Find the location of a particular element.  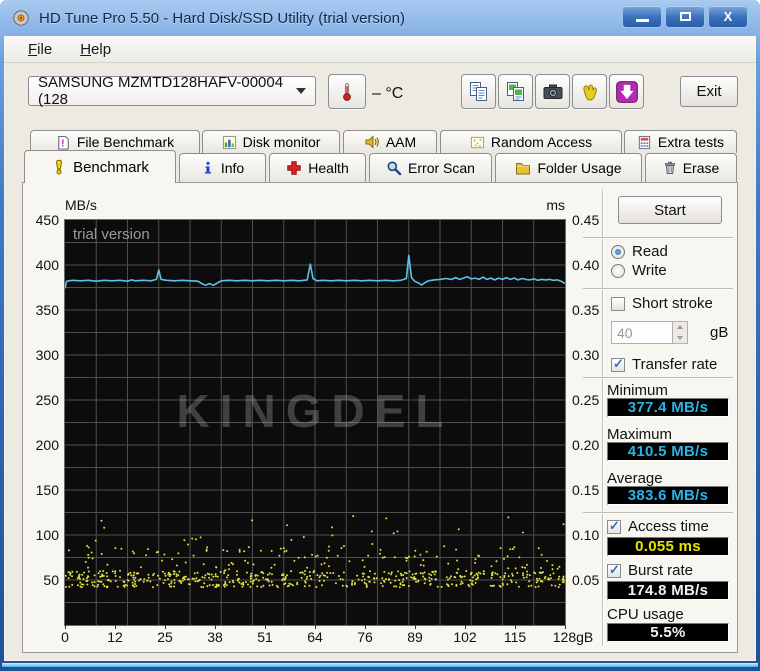

maximum-value: 410.5 MB/s is located at coordinates (668, 451).